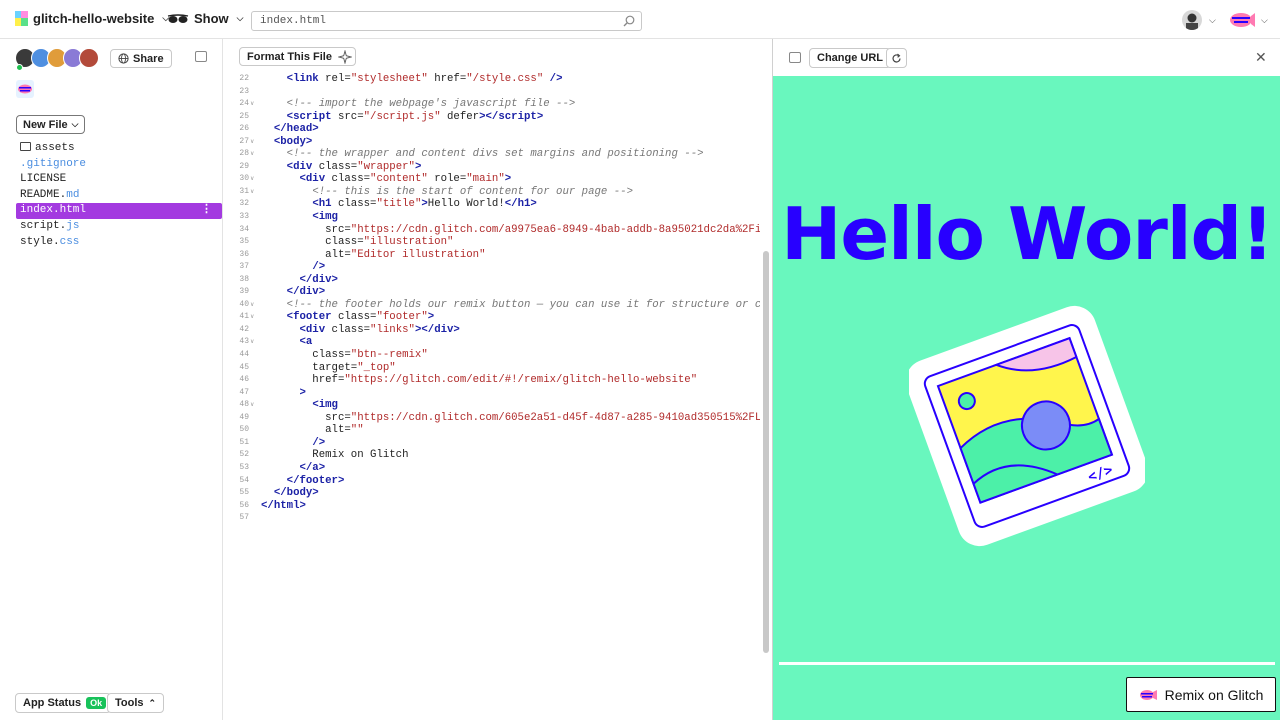 This screenshot has width=1280, height=720. What do you see at coordinates (491, 455) in the screenshot?
I see `code-line: 52 Remix on Glitch` at bounding box center [491, 455].